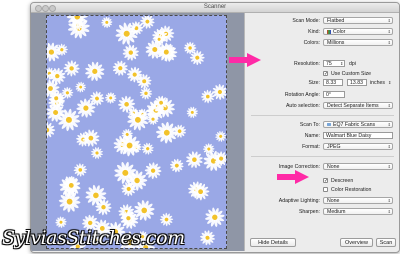  I want to click on name-row: Name: Walmart Blue Daisy, so click(322, 136).